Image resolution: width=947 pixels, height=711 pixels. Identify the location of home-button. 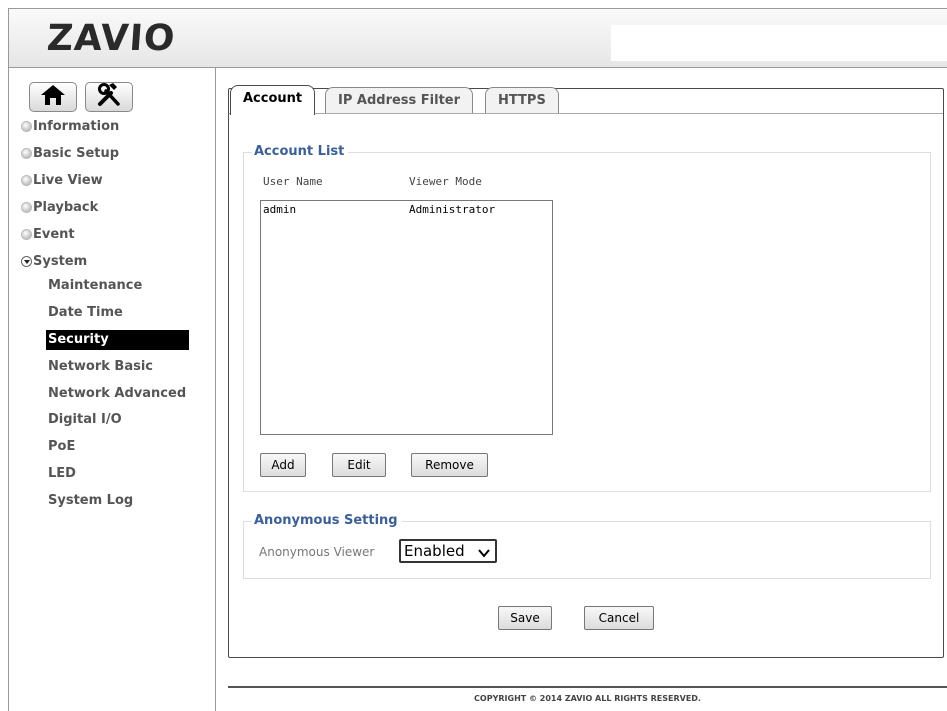
(53, 97).